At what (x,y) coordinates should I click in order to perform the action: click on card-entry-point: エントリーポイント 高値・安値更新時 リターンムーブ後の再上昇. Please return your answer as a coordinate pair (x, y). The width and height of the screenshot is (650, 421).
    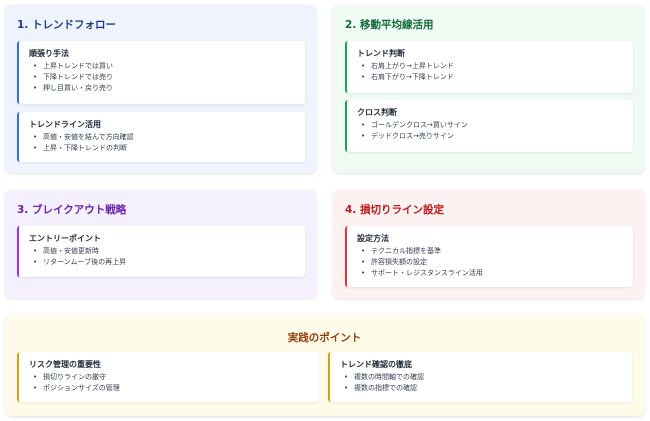
    Looking at the image, I should click on (161, 251).